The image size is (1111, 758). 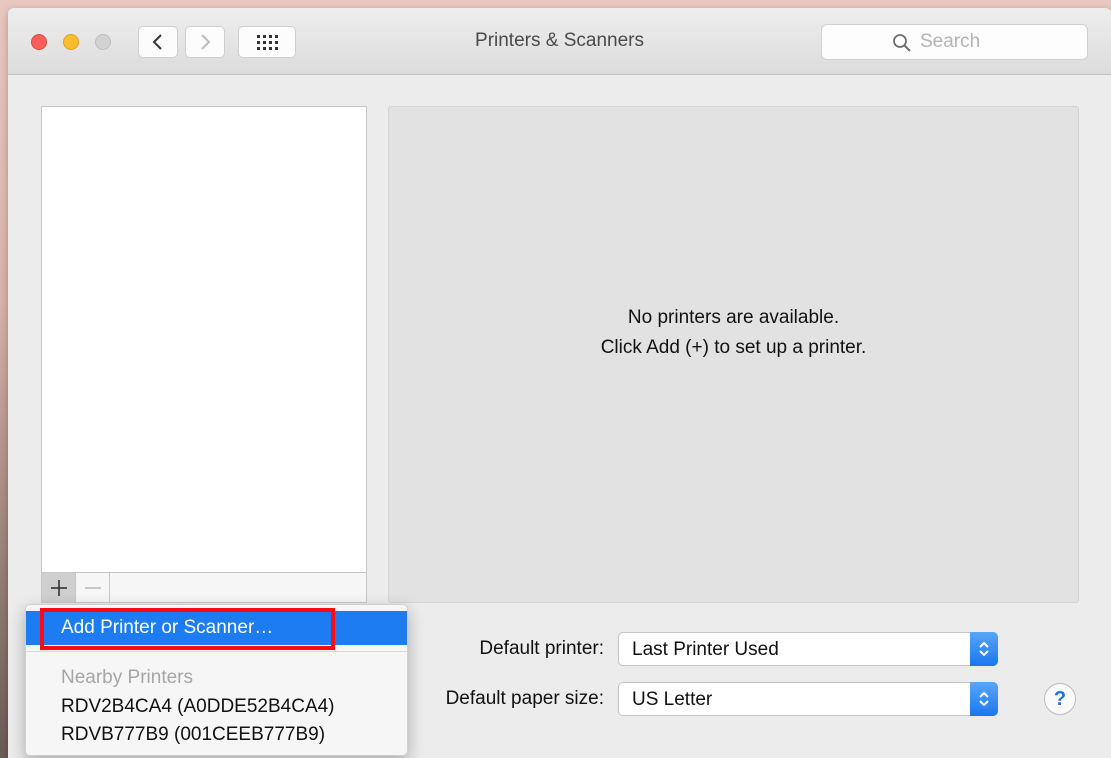 I want to click on nearby-printer-item: RDVB777B9 (001CEEB777B9), so click(x=216, y=735).